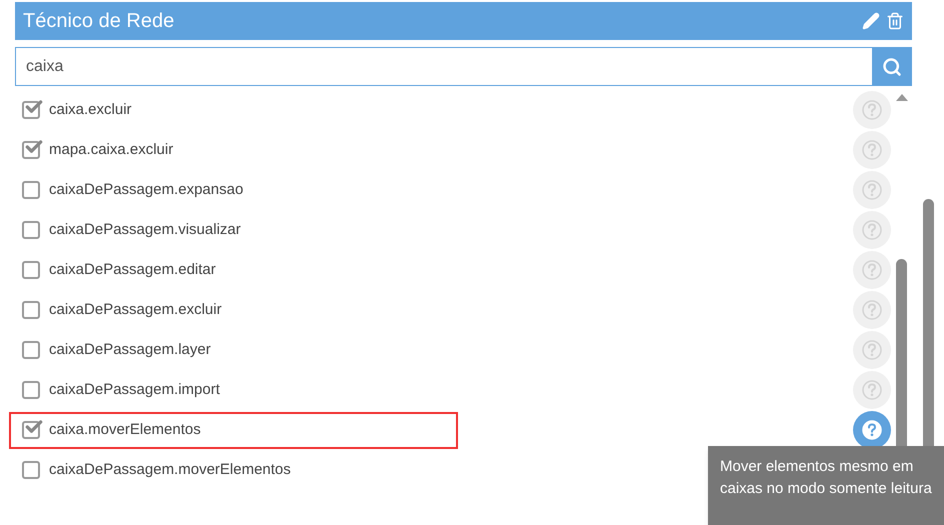  I want to click on permission-label: mapa.caixa.excluir, so click(111, 150).